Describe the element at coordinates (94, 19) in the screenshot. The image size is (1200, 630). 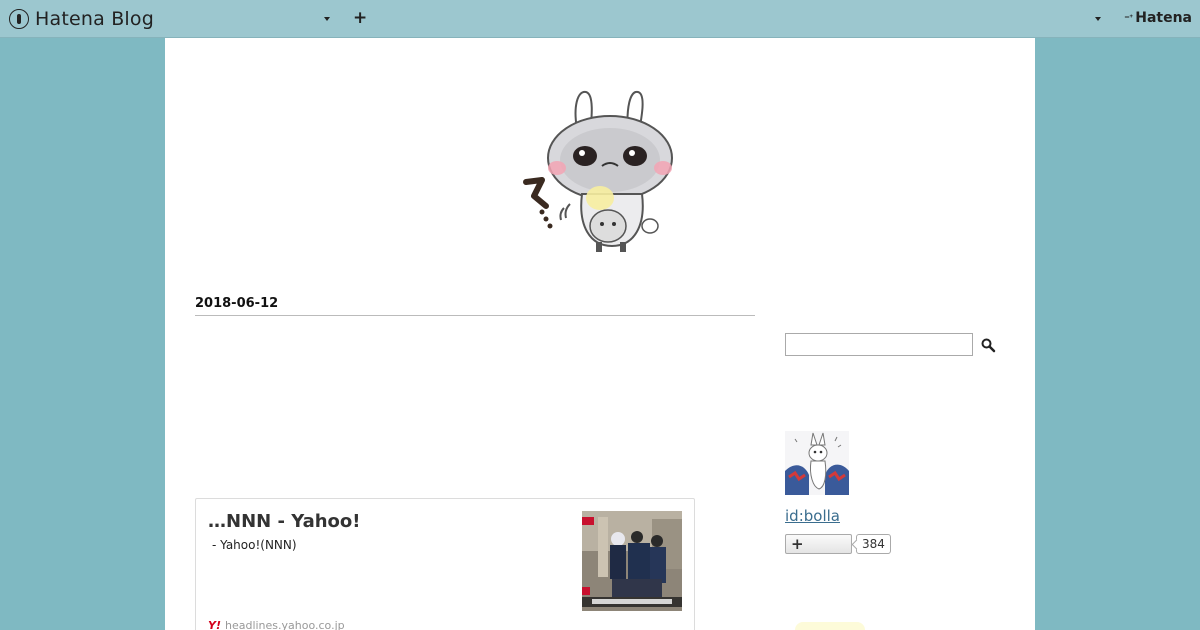
I see `brand-text: Hatena Blog` at that location.